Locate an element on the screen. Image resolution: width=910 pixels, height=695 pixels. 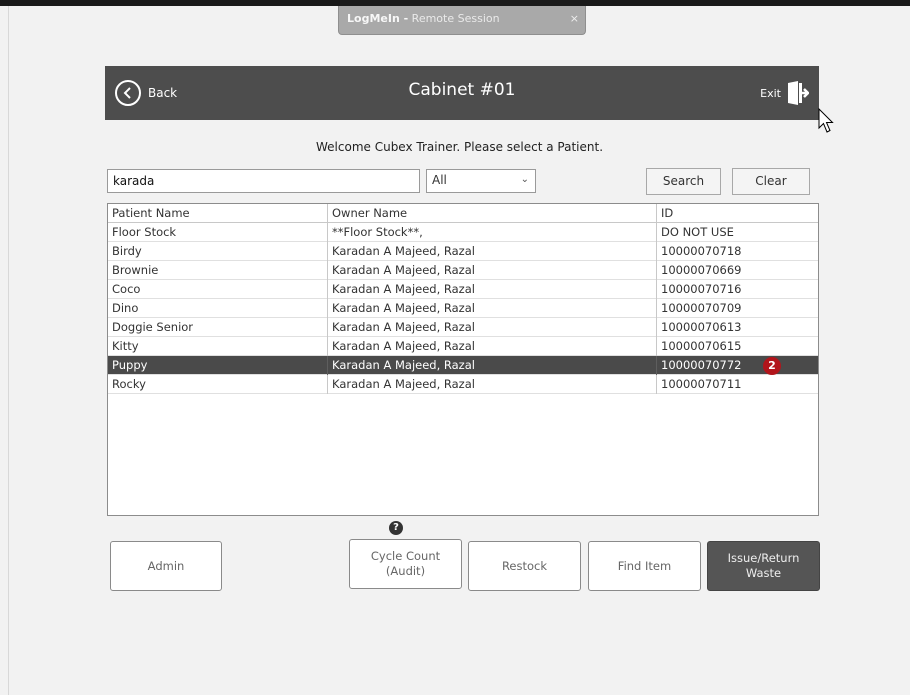
cabinet-header: Back Cabinet #01 Exit is located at coordinates (462, 93).